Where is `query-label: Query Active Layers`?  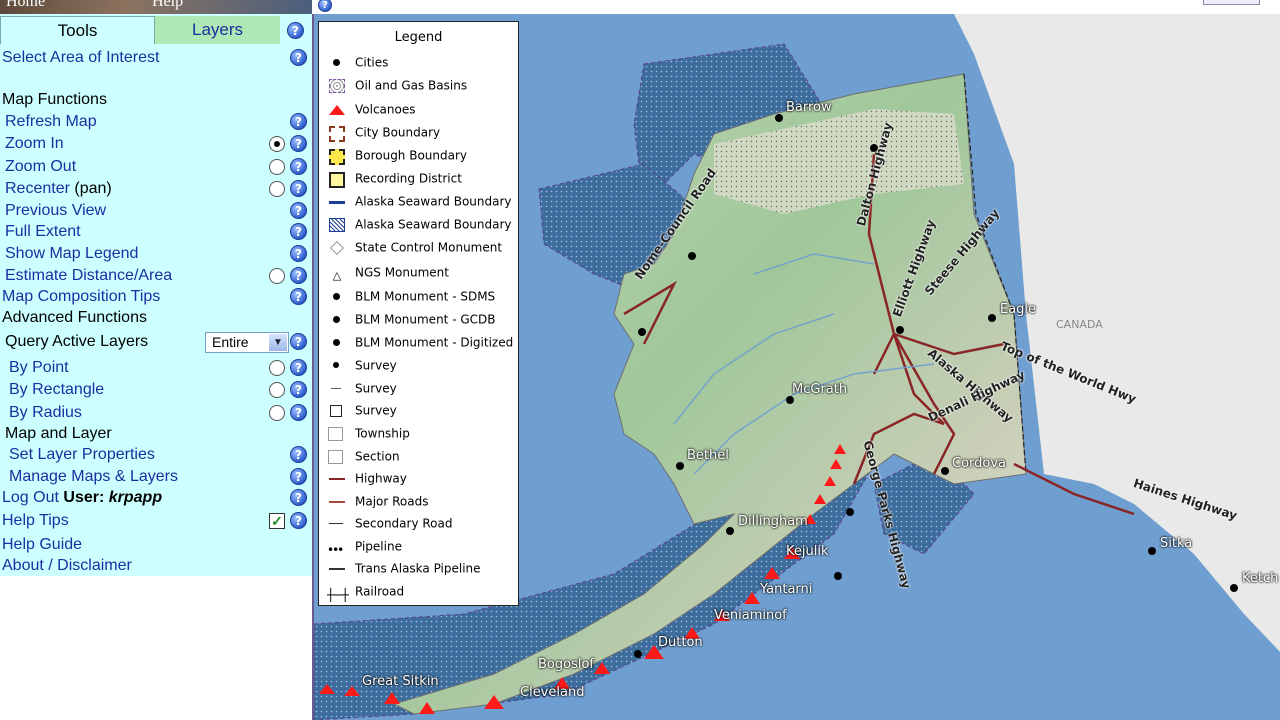
query-label: Query Active Layers is located at coordinates (77, 341).